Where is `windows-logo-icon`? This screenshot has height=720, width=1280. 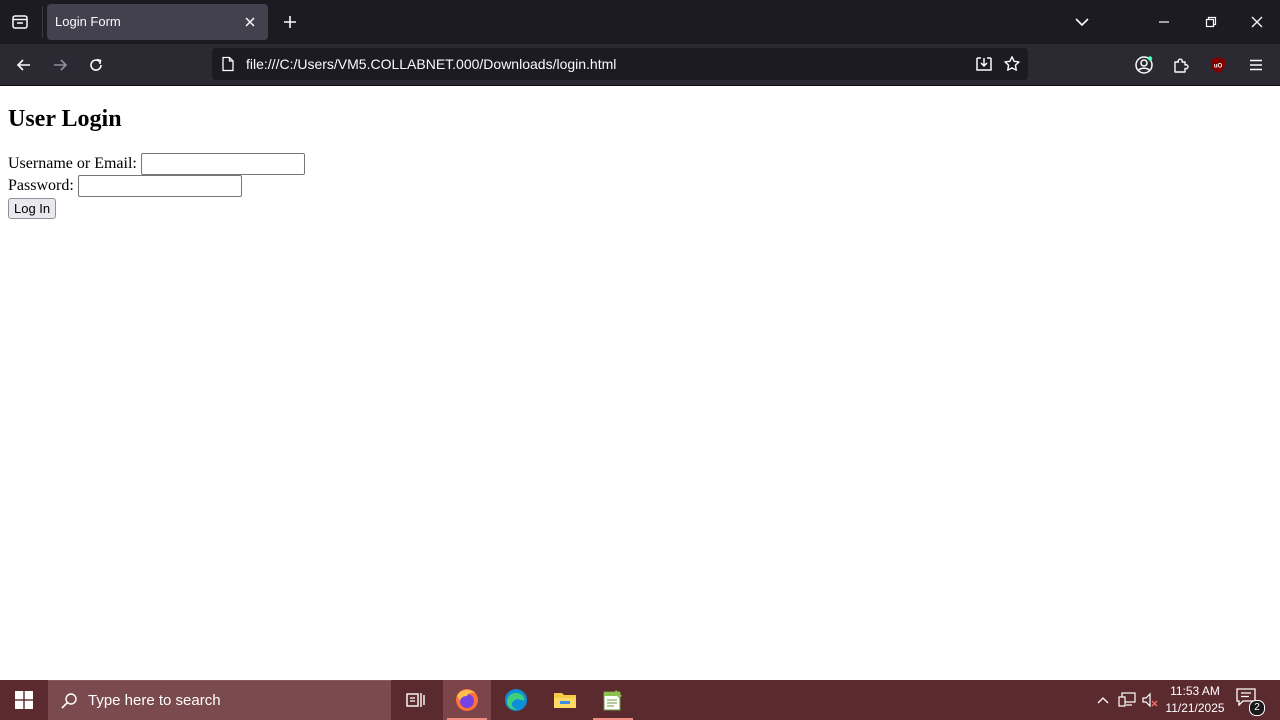
windows-logo-icon is located at coordinates (24, 700).